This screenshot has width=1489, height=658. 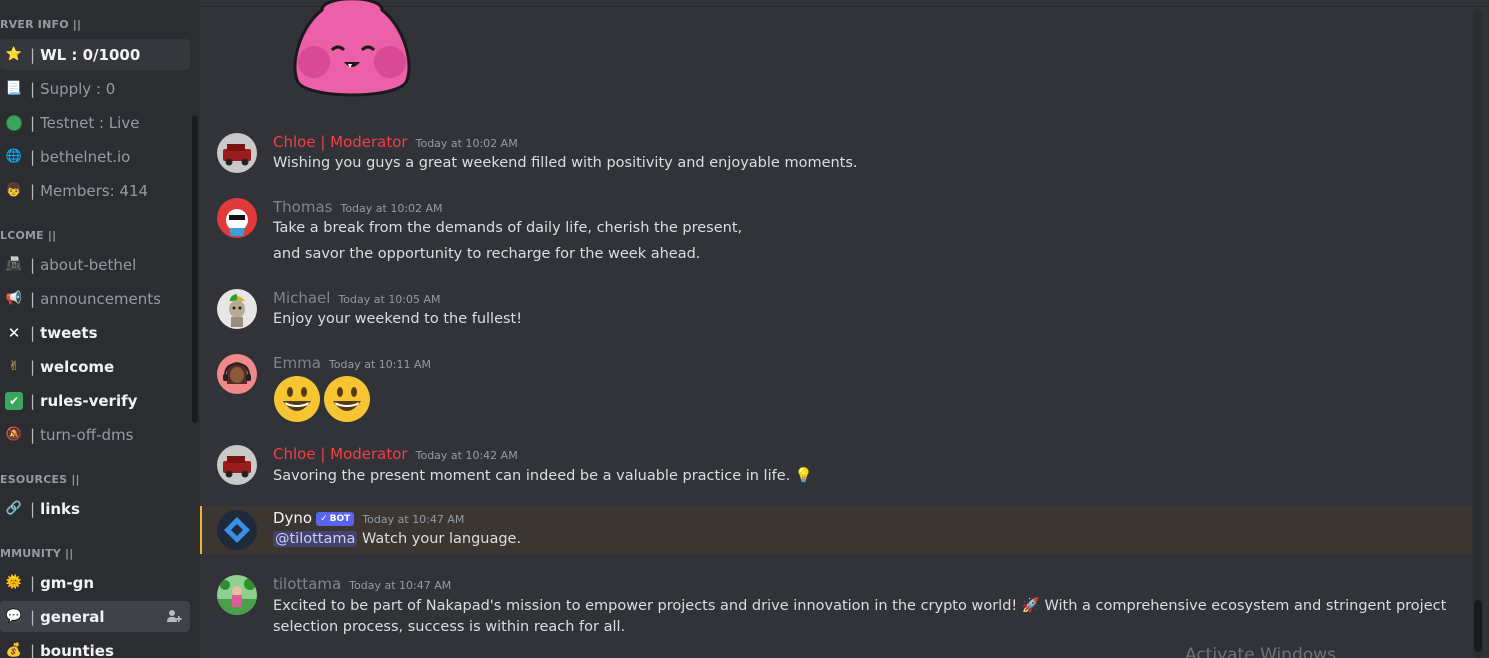 What do you see at coordinates (322, 399) in the screenshot?
I see `jumbo-emoji` at bounding box center [322, 399].